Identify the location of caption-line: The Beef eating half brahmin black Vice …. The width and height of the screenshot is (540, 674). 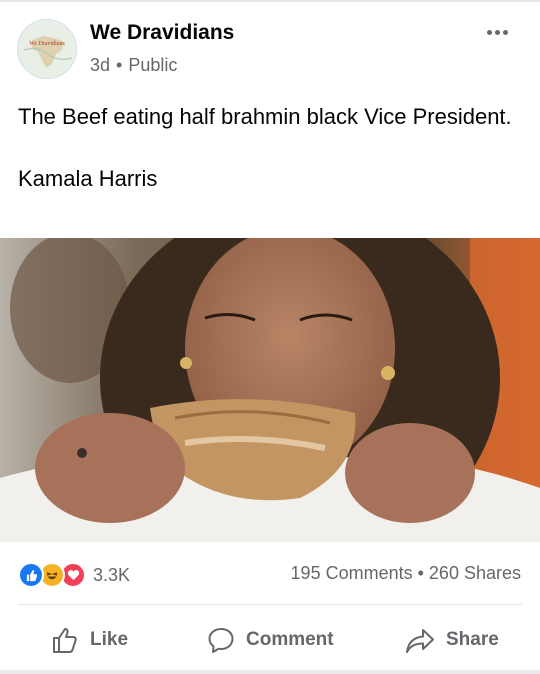
(265, 116).